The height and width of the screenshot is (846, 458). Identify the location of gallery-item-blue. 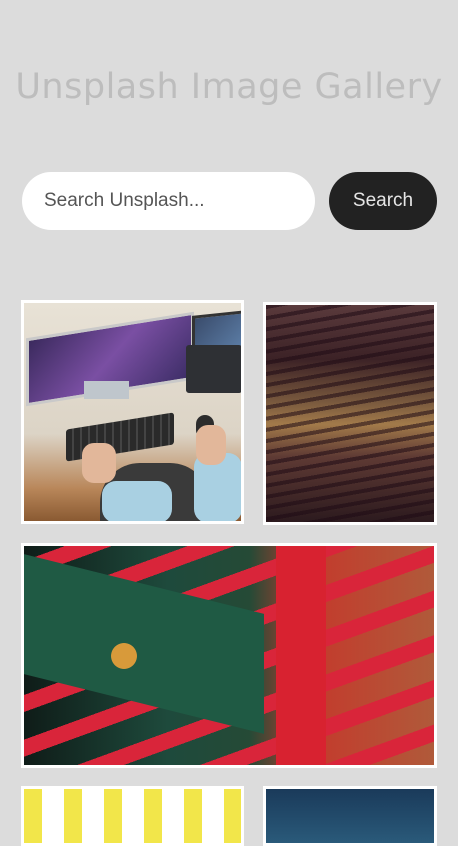
(350, 816).